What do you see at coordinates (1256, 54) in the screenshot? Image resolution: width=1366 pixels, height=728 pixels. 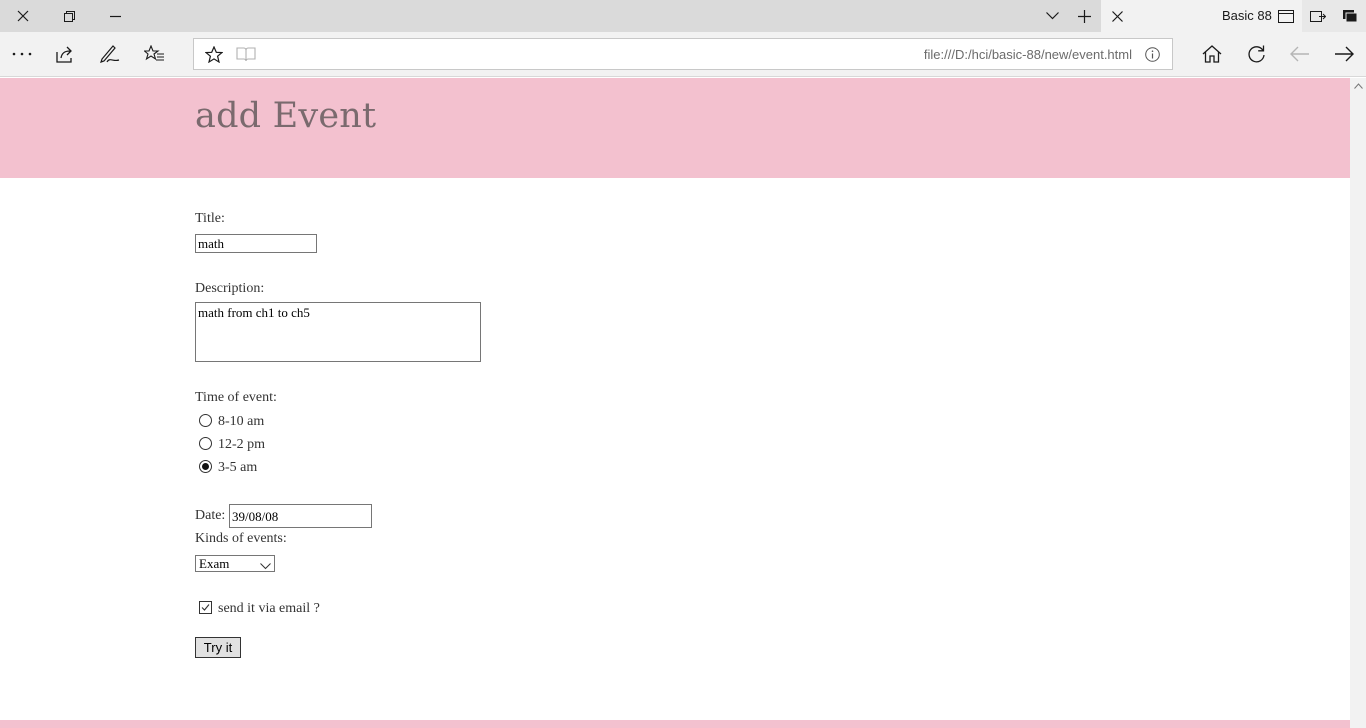 I see `refresh-icon` at bounding box center [1256, 54].